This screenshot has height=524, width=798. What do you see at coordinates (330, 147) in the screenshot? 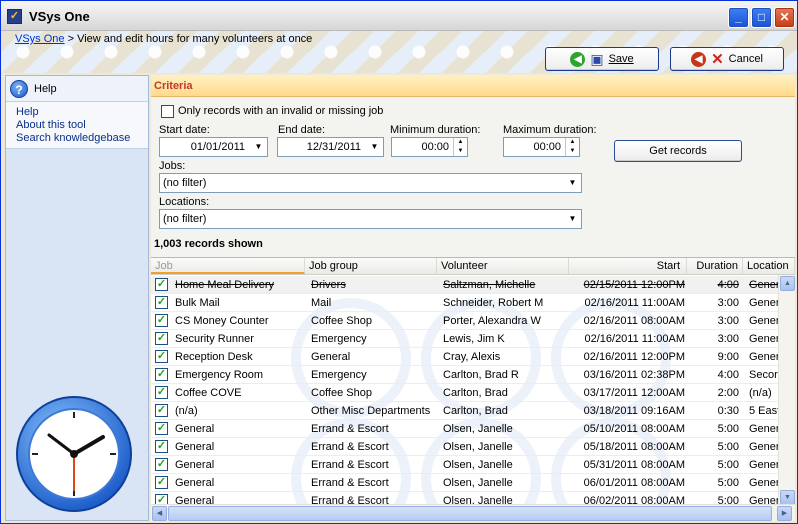
I see `end-date-picker: 12/31/2011 ▼` at bounding box center [330, 147].